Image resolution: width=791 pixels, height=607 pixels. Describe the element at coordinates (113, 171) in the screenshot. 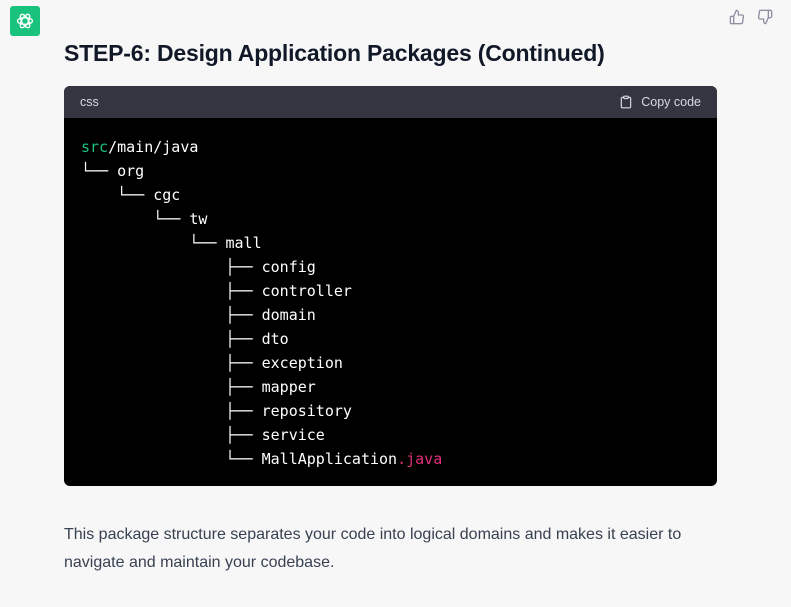

I see `code-token: └── org` at that location.